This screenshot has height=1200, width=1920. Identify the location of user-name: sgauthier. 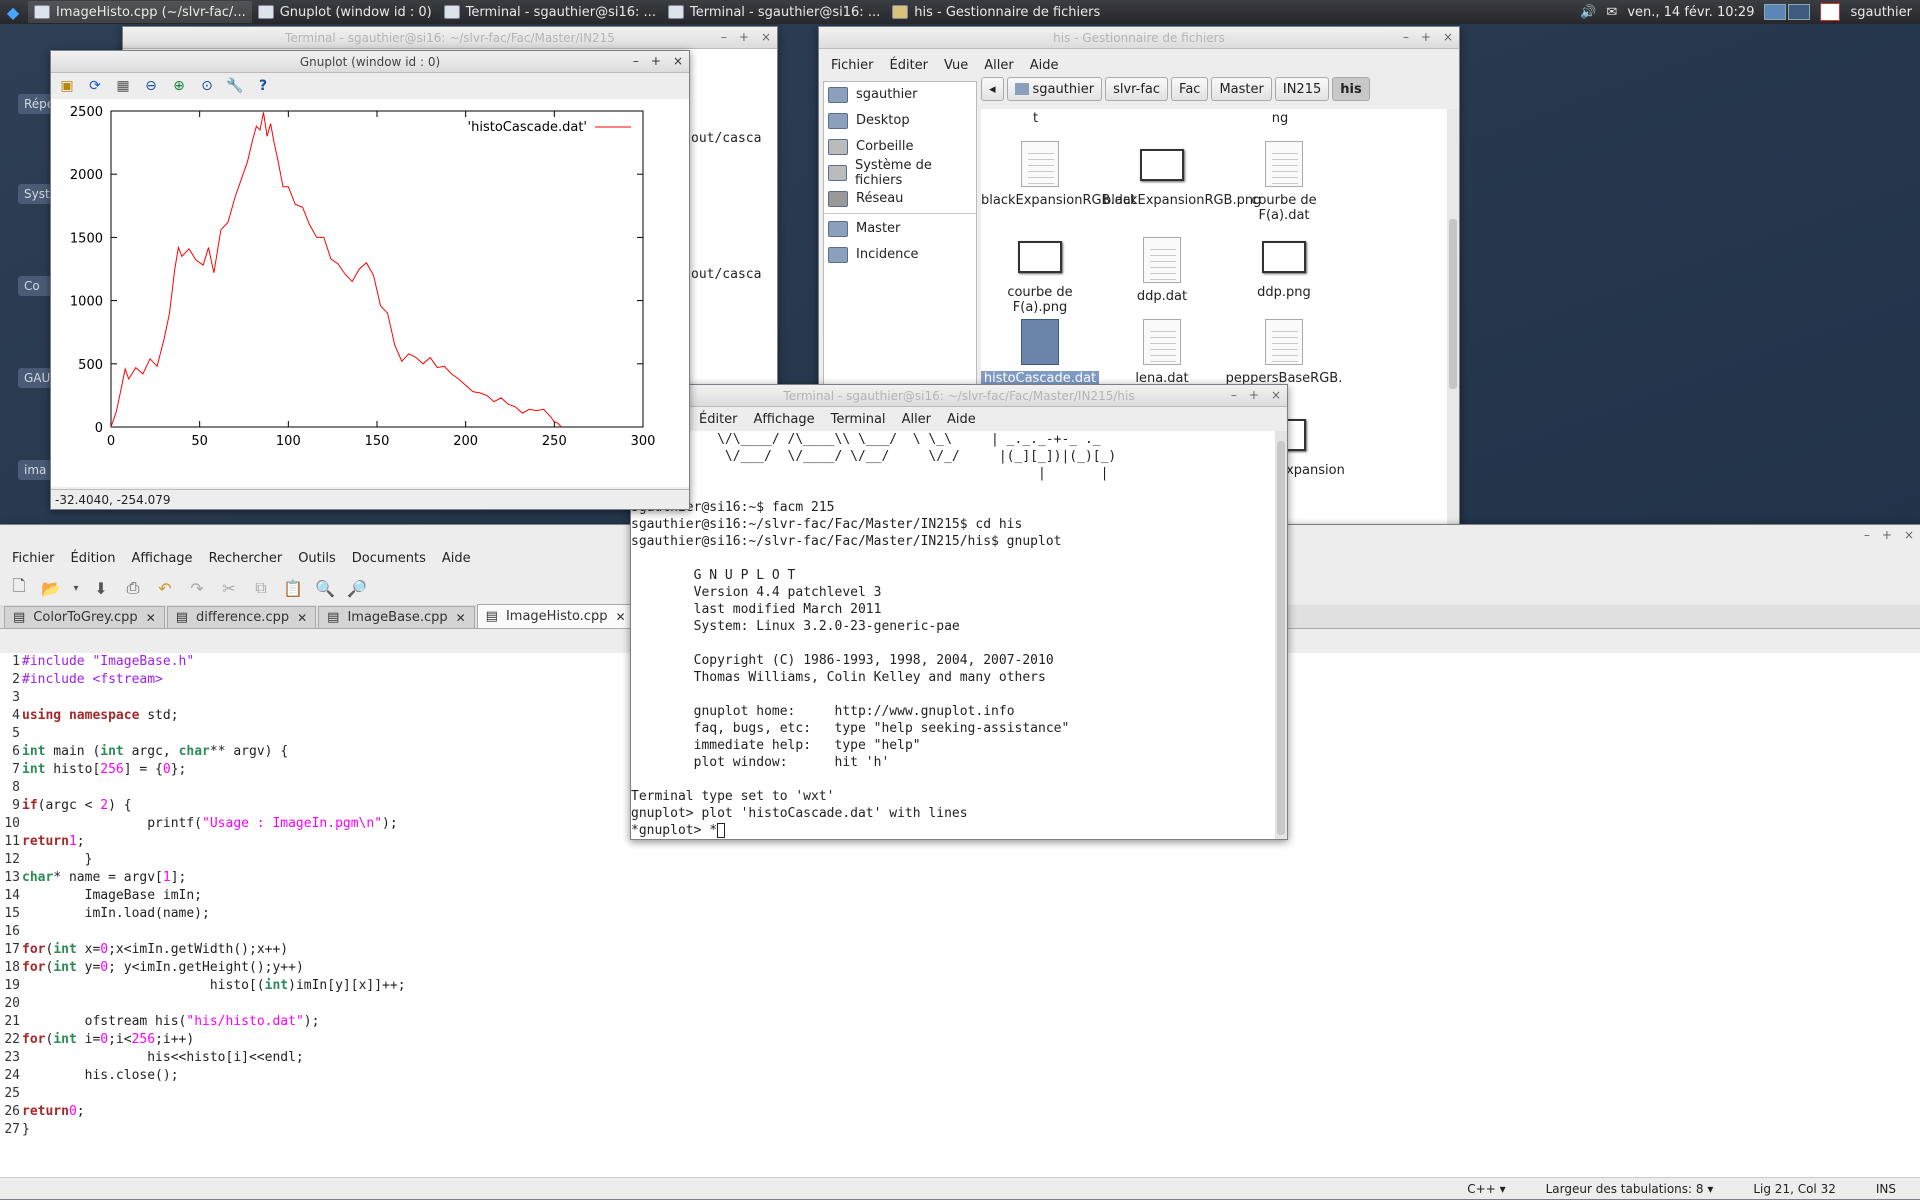
(1881, 12).